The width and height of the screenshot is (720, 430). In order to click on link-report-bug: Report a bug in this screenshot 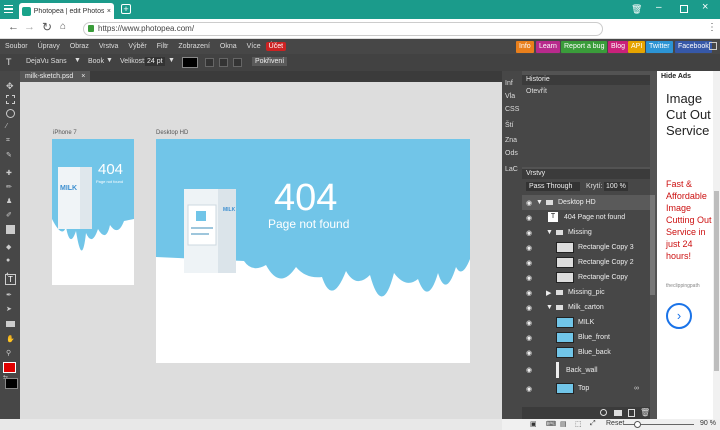, I will do `click(584, 47)`.